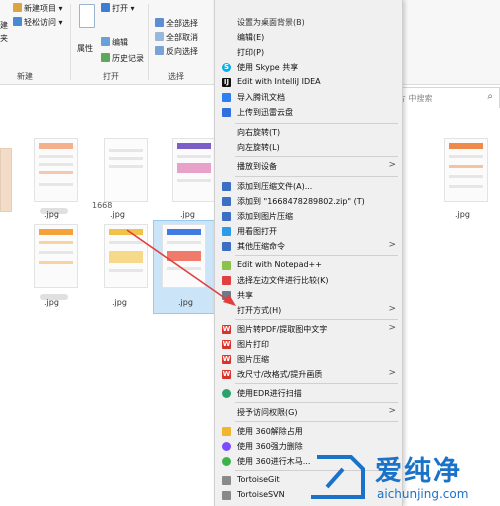  Describe the element at coordinates (308, 280) in the screenshot. I see `menu-item: 选择左边文件进行比较(K)` at that location.